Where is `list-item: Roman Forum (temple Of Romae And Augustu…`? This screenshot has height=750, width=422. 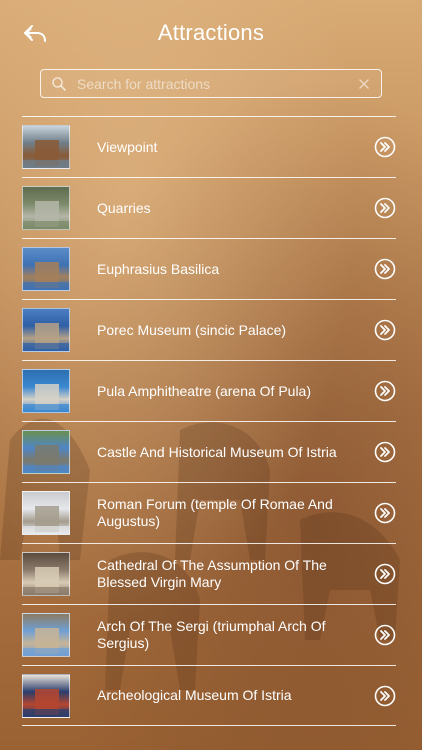
list-item: Roman Forum (temple Of Romae And Augustu… is located at coordinates (209, 512).